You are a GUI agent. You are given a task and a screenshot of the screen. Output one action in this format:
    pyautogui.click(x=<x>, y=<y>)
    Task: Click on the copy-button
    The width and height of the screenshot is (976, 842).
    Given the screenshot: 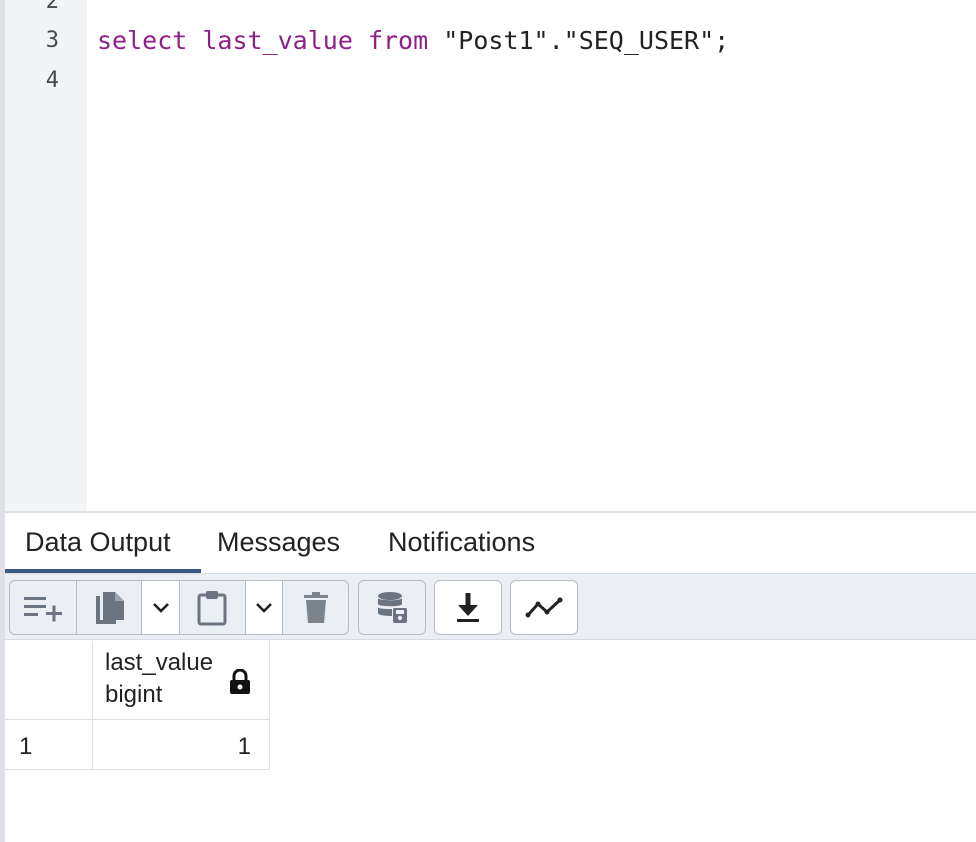 What is the action you would take?
    pyautogui.click(x=108, y=607)
    